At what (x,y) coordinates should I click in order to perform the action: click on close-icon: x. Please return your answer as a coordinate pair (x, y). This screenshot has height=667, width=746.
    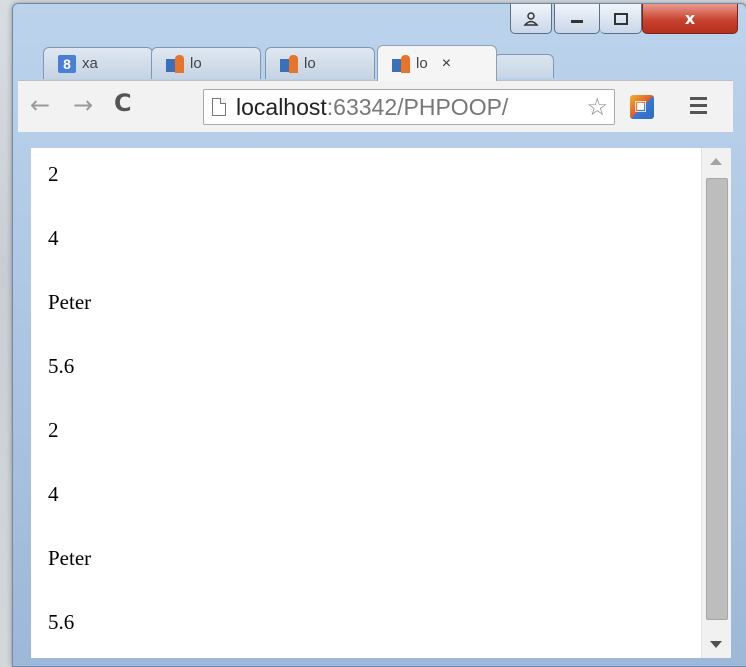
    Looking at the image, I should click on (690, 18).